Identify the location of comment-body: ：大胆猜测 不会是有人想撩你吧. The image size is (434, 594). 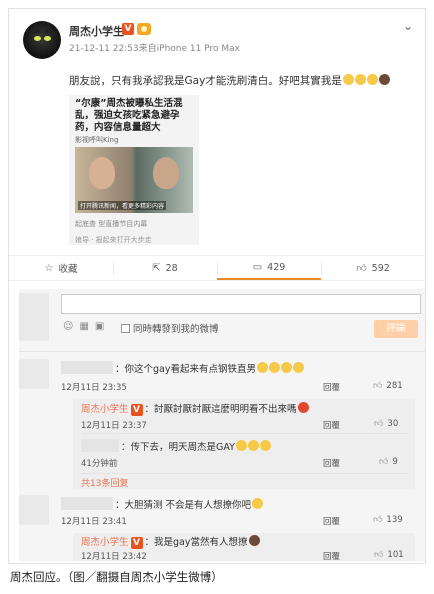
(243, 504).